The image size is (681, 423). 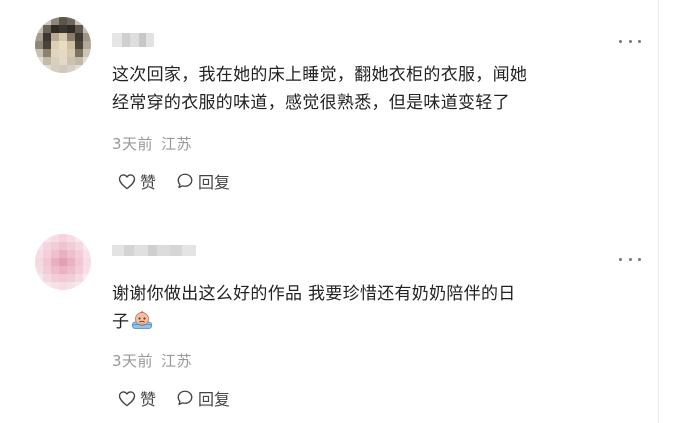 What do you see at coordinates (121, 322) in the screenshot?
I see `comment-text-line-tail: 子` at bounding box center [121, 322].